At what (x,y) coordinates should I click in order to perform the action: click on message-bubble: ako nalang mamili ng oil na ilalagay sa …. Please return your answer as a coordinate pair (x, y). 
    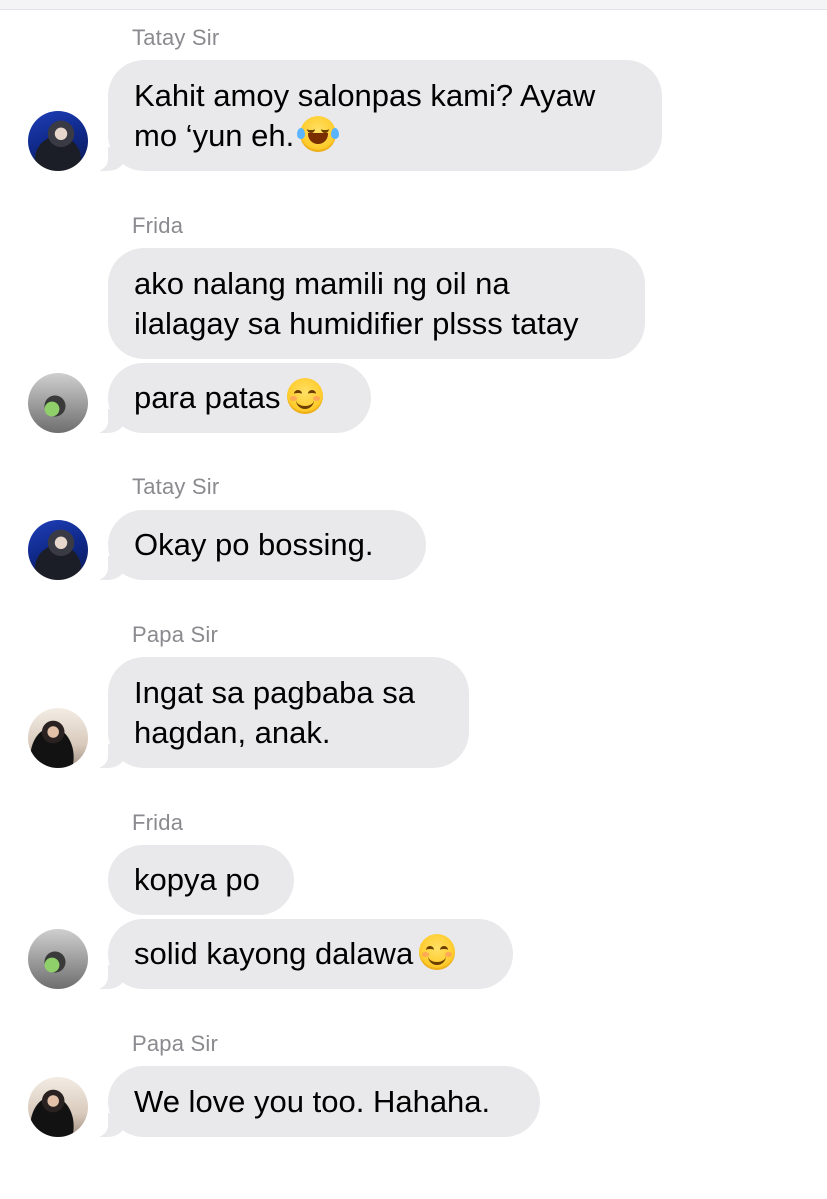
    Looking at the image, I should click on (376, 303).